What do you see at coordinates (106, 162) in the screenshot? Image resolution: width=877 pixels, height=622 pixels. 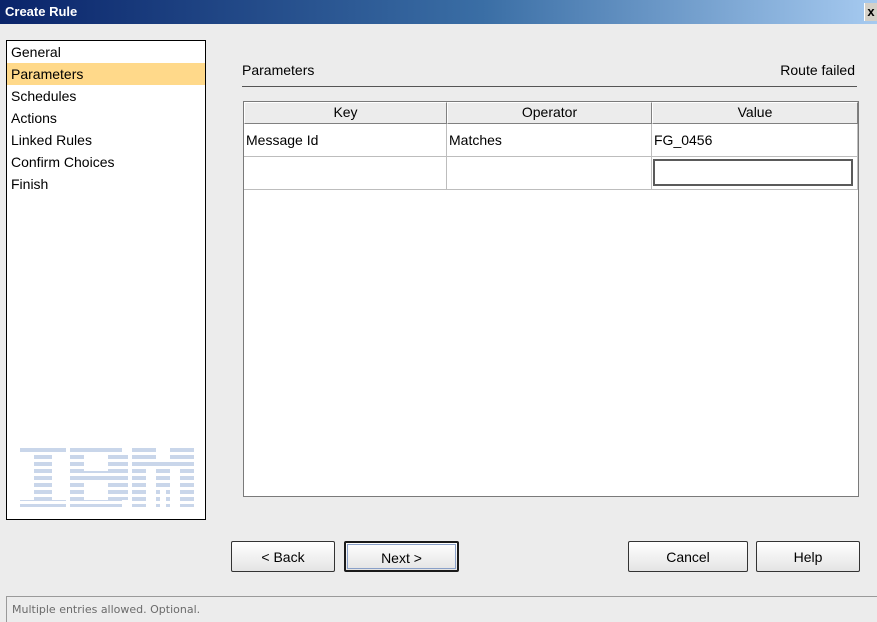 I see `nav-item-confirm-choices: Confirm Choices` at bounding box center [106, 162].